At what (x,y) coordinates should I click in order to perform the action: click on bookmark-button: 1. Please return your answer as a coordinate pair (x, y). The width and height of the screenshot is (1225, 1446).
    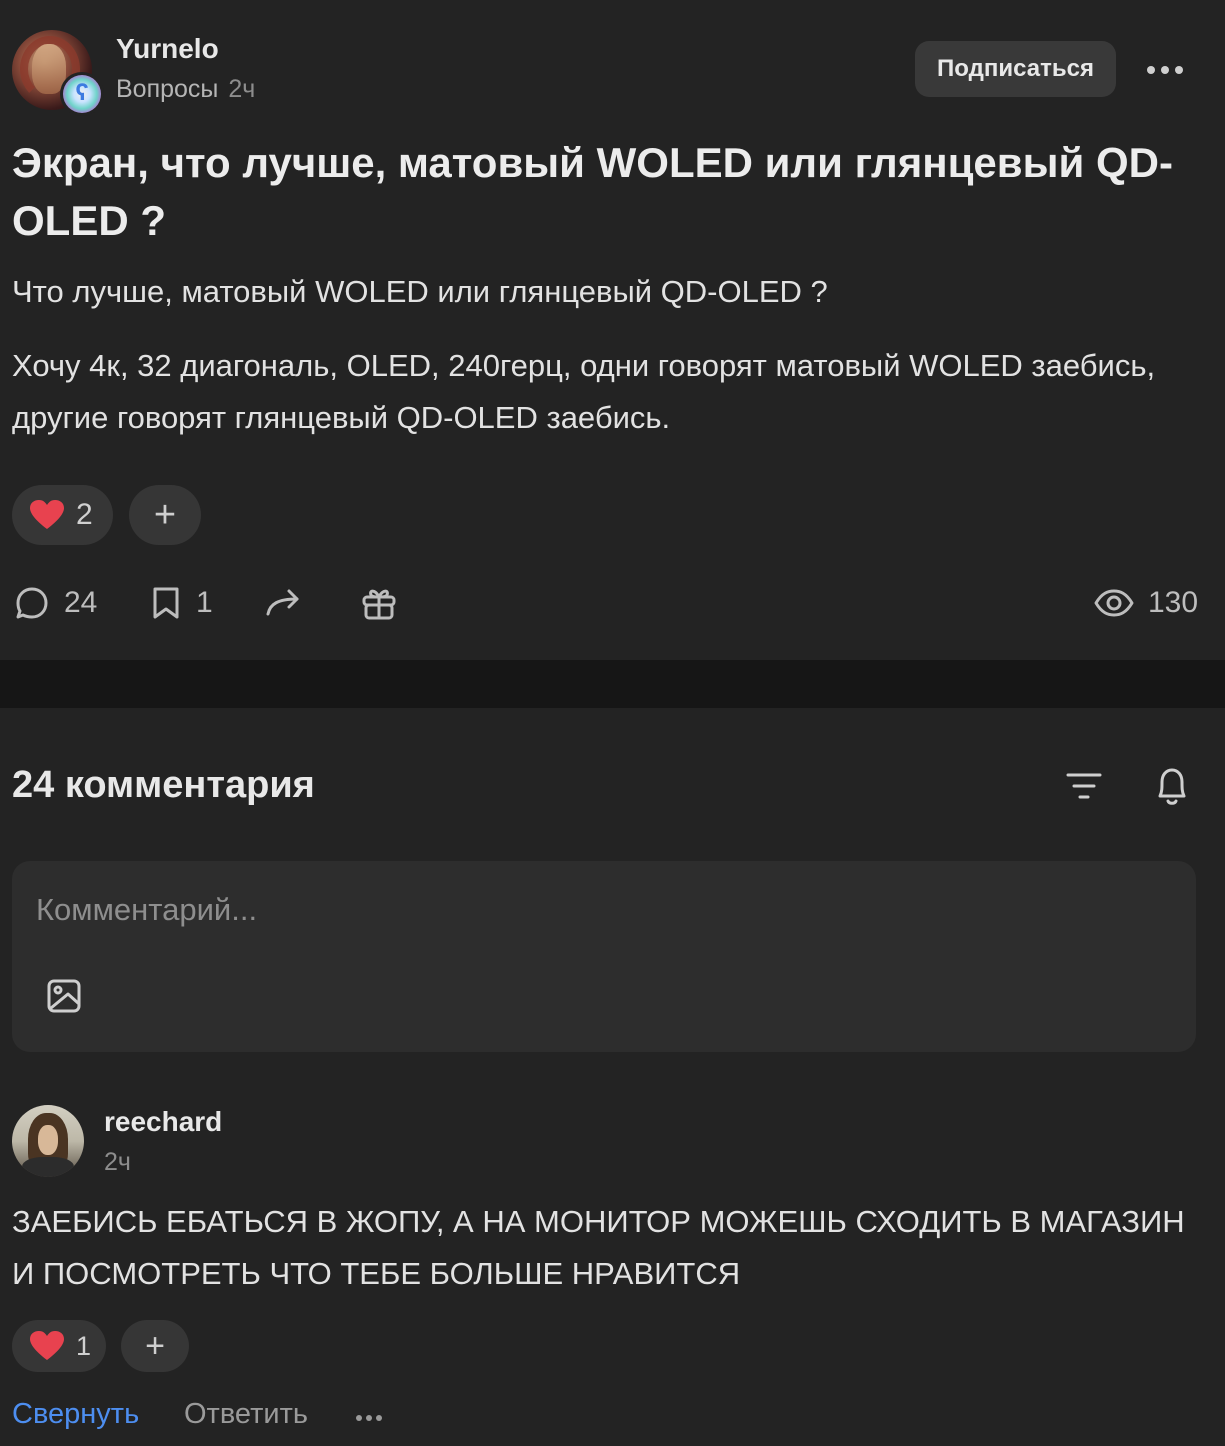
    Looking at the image, I should click on (181, 603).